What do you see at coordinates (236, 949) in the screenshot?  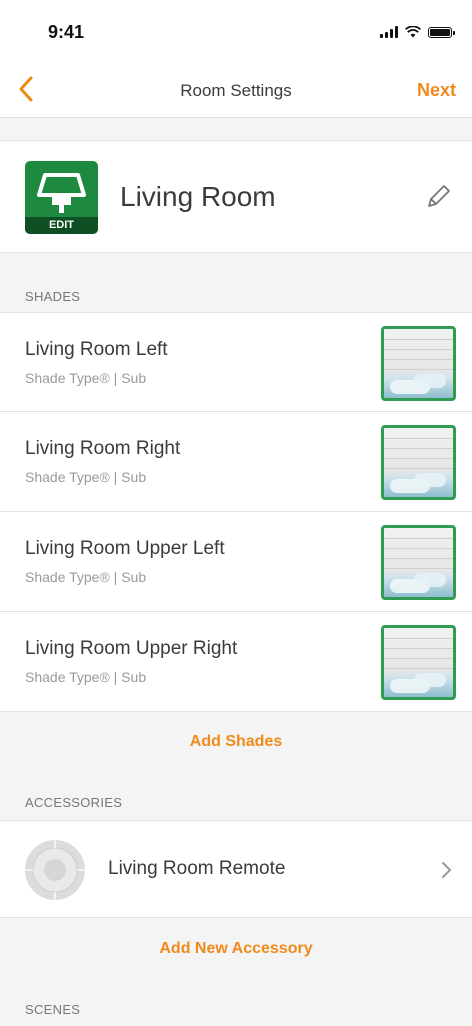 I see `add-new-accessory-button: Add New Accessory` at bounding box center [236, 949].